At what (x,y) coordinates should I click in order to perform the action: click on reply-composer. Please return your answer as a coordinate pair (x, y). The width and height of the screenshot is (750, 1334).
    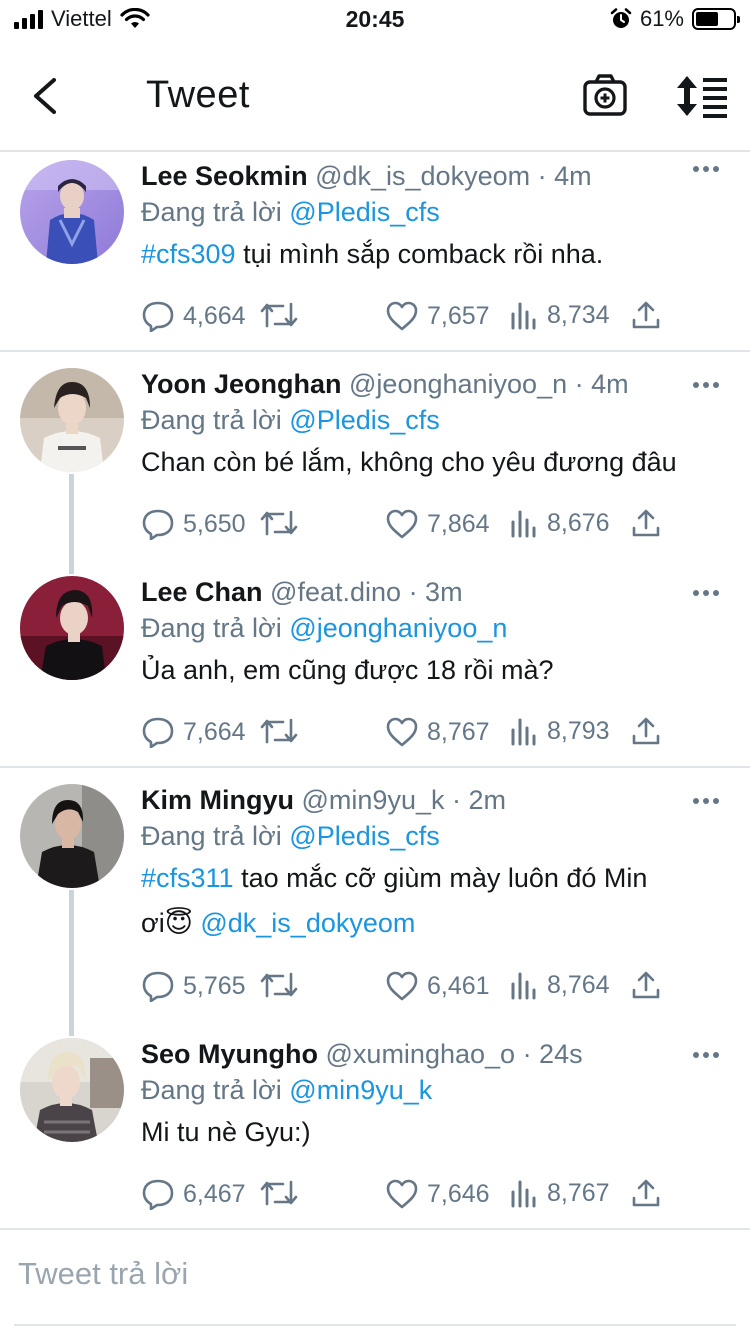
    Looking at the image, I should click on (375, 1281).